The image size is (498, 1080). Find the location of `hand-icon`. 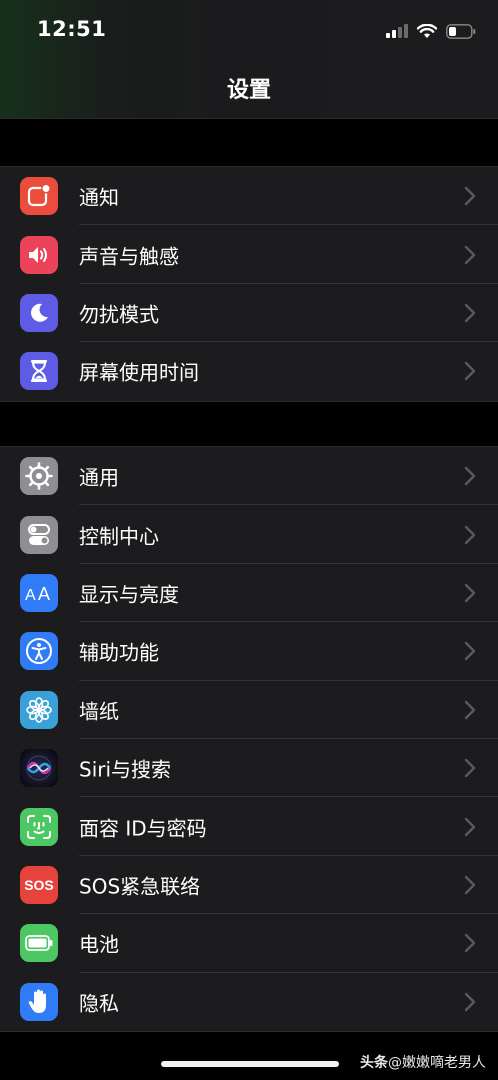

hand-icon is located at coordinates (39, 1001).